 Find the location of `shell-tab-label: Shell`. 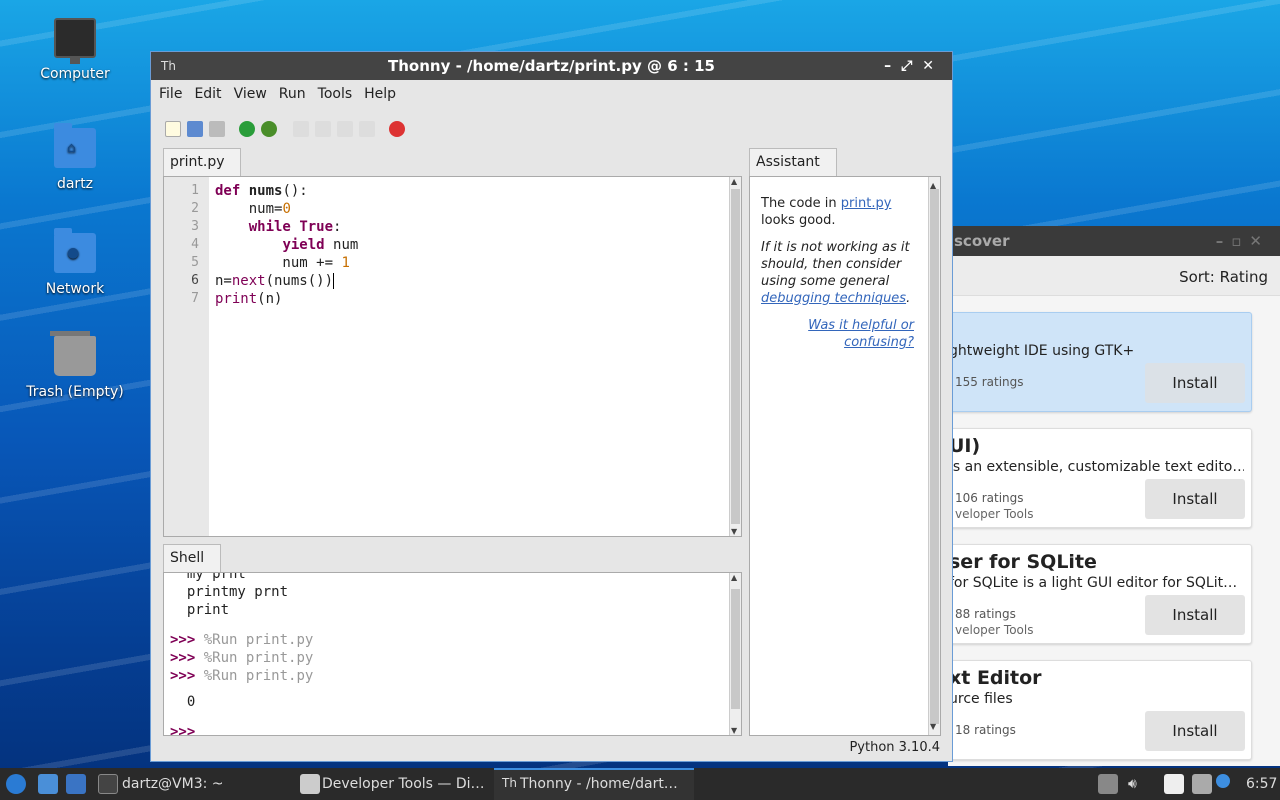

shell-tab-label: Shell is located at coordinates (187, 558).